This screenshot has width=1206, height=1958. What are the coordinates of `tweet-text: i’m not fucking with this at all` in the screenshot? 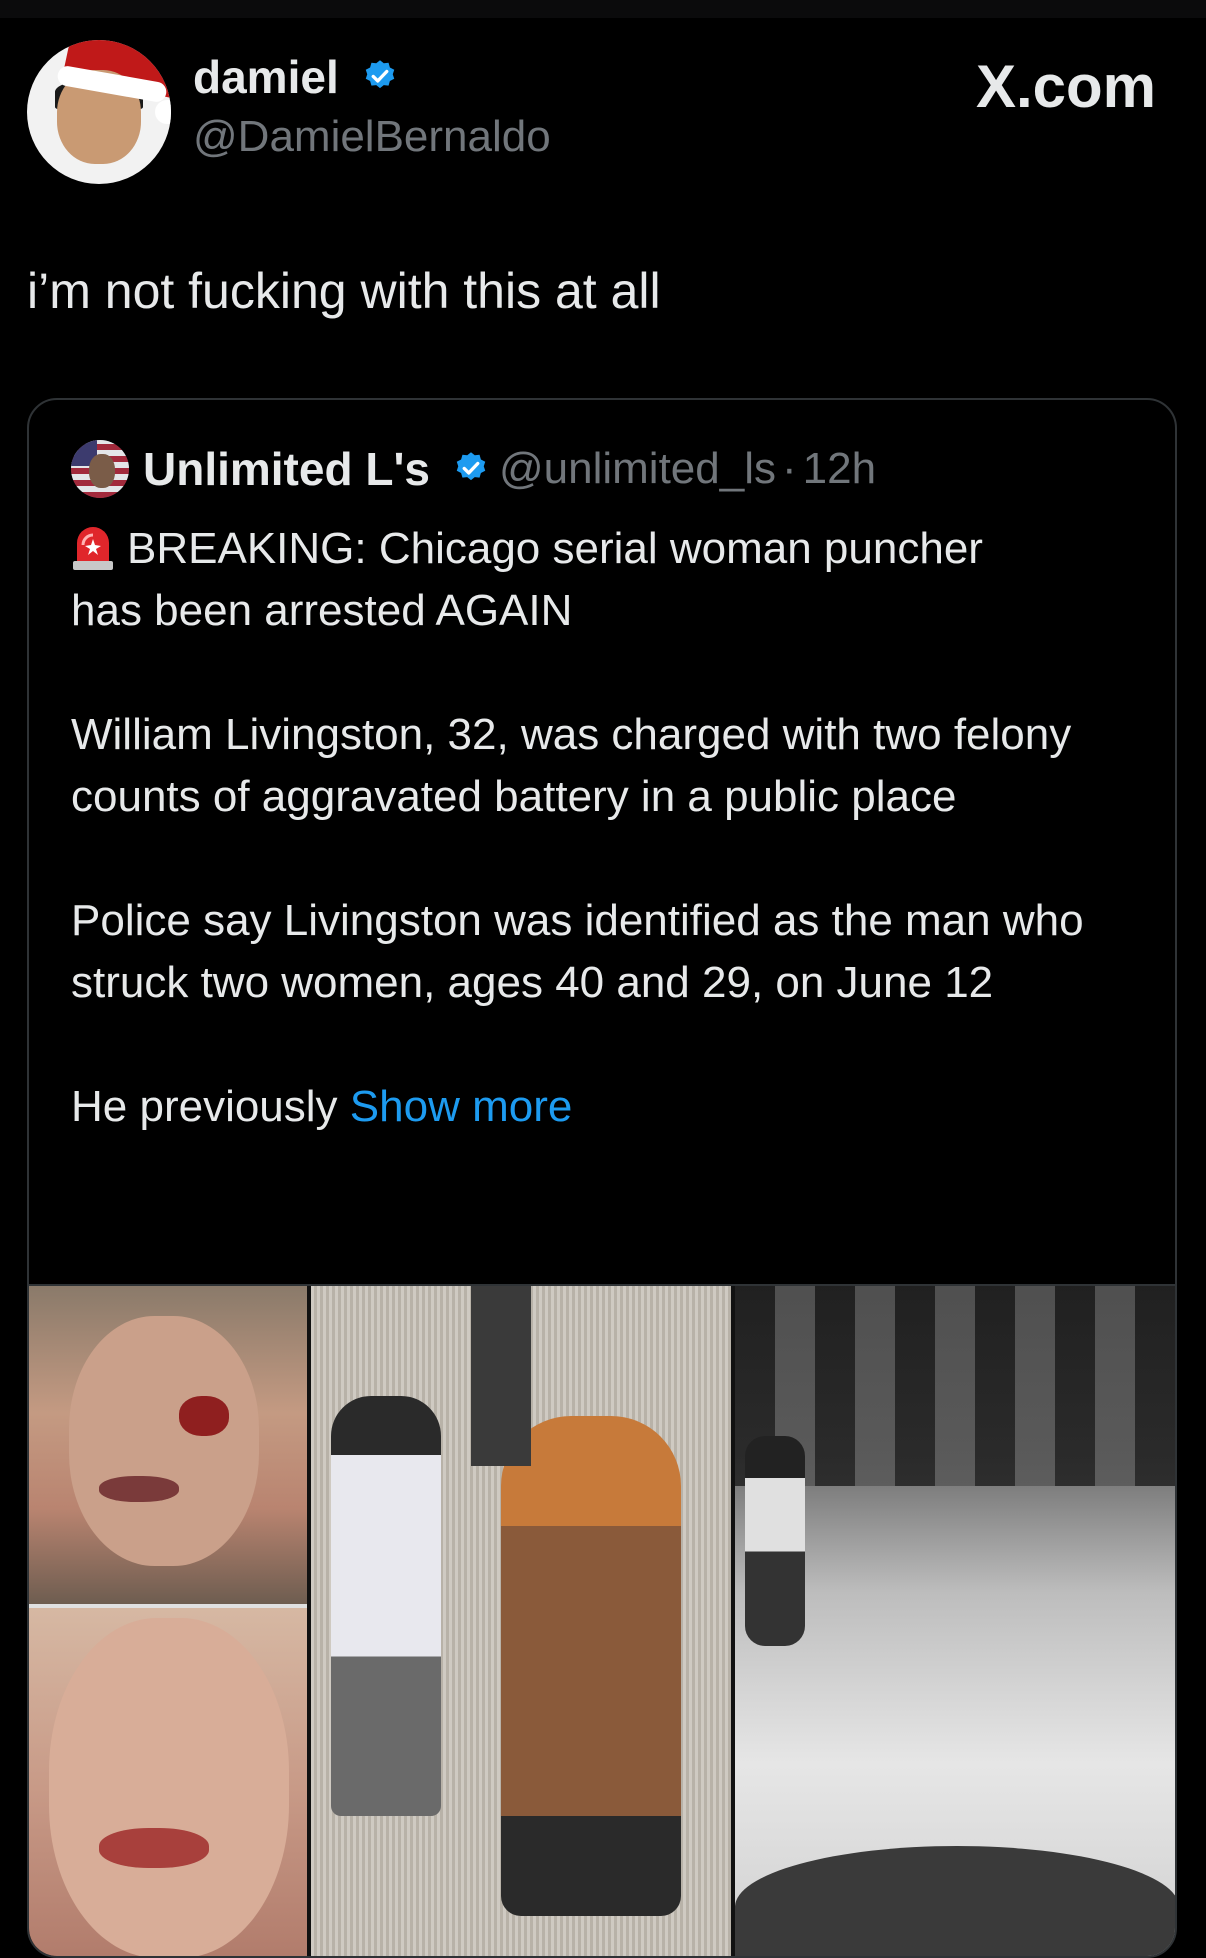 It's located at (344, 291).